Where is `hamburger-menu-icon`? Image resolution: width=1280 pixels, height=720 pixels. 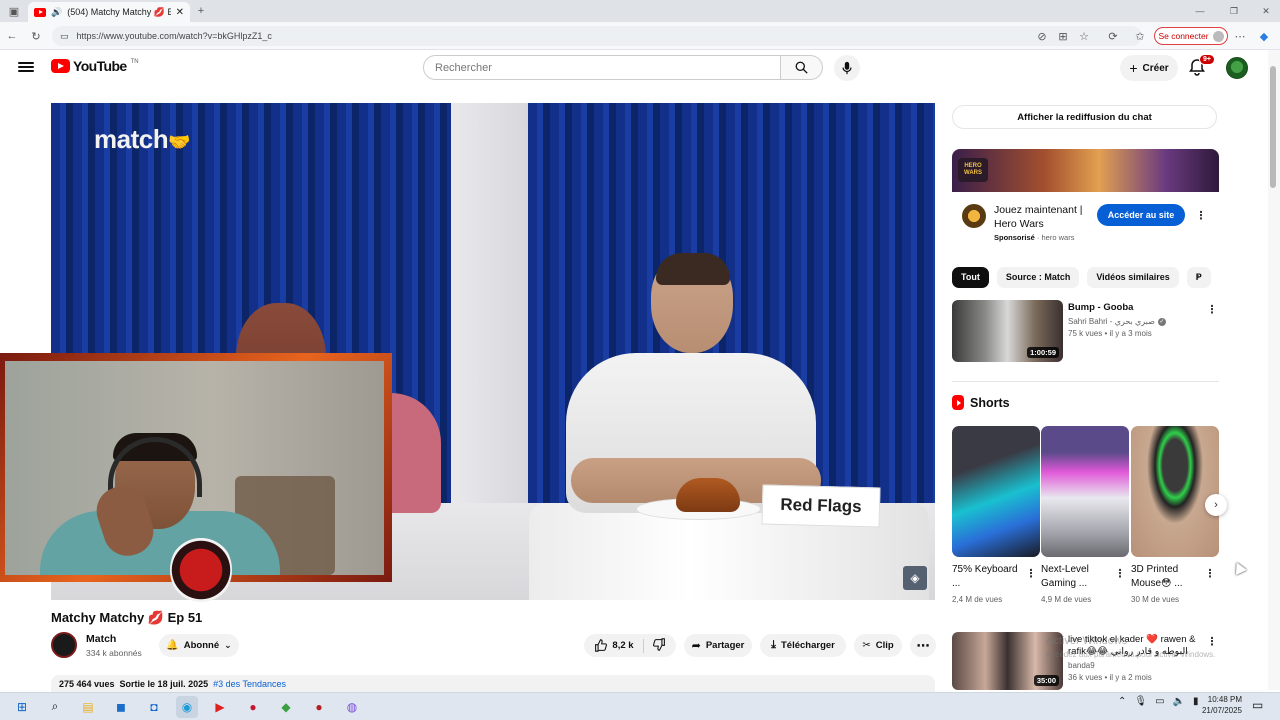
hamburger-menu-icon is located at coordinates (26, 67).